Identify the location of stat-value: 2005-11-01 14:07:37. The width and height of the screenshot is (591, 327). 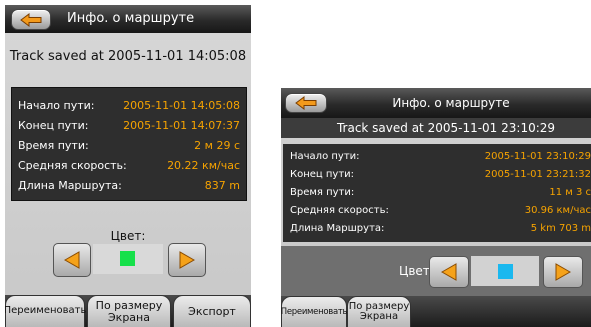
(181, 125).